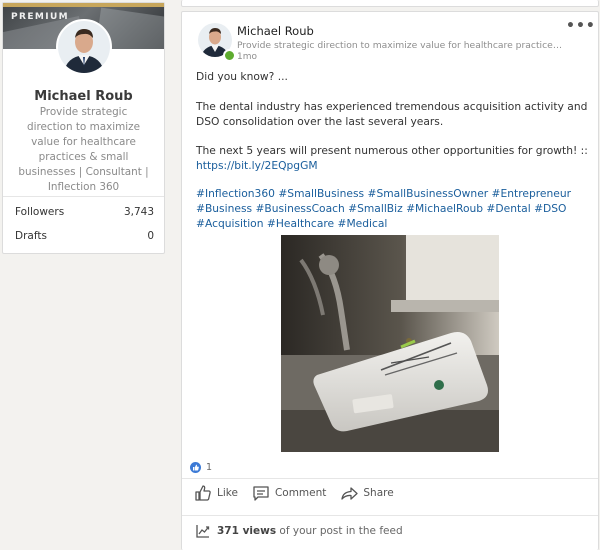 The height and width of the screenshot is (550, 600). What do you see at coordinates (203, 493) in the screenshot?
I see `thumbs-up-icon` at bounding box center [203, 493].